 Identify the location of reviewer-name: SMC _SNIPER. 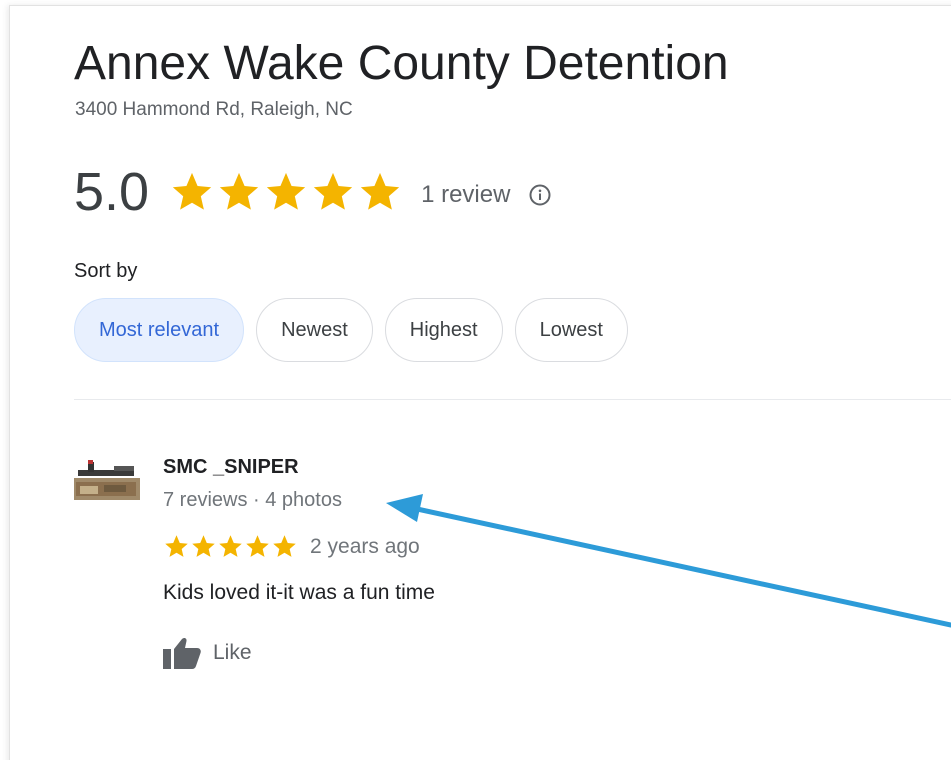
(231, 467).